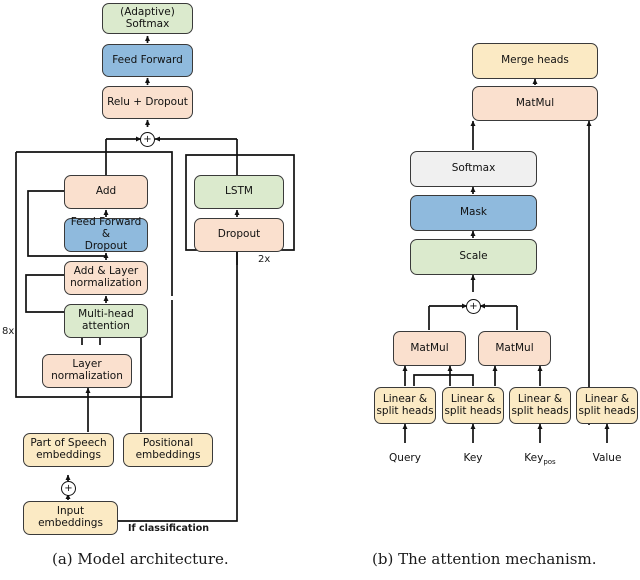 The width and height of the screenshot is (640, 580). I want to click on node-mask: Mask, so click(473, 213).